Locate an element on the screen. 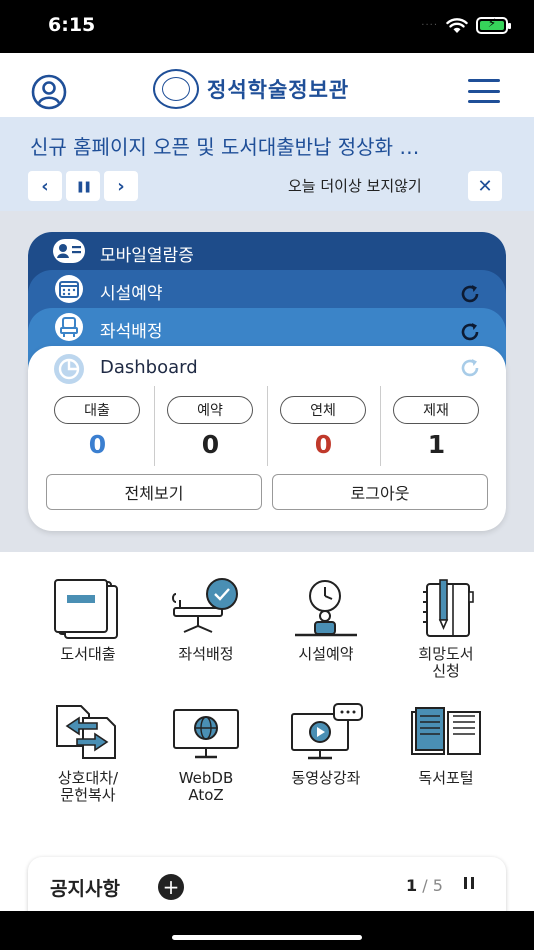 The width and height of the screenshot is (534, 950). doc-exchange-icon is located at coordinates (86, 732).